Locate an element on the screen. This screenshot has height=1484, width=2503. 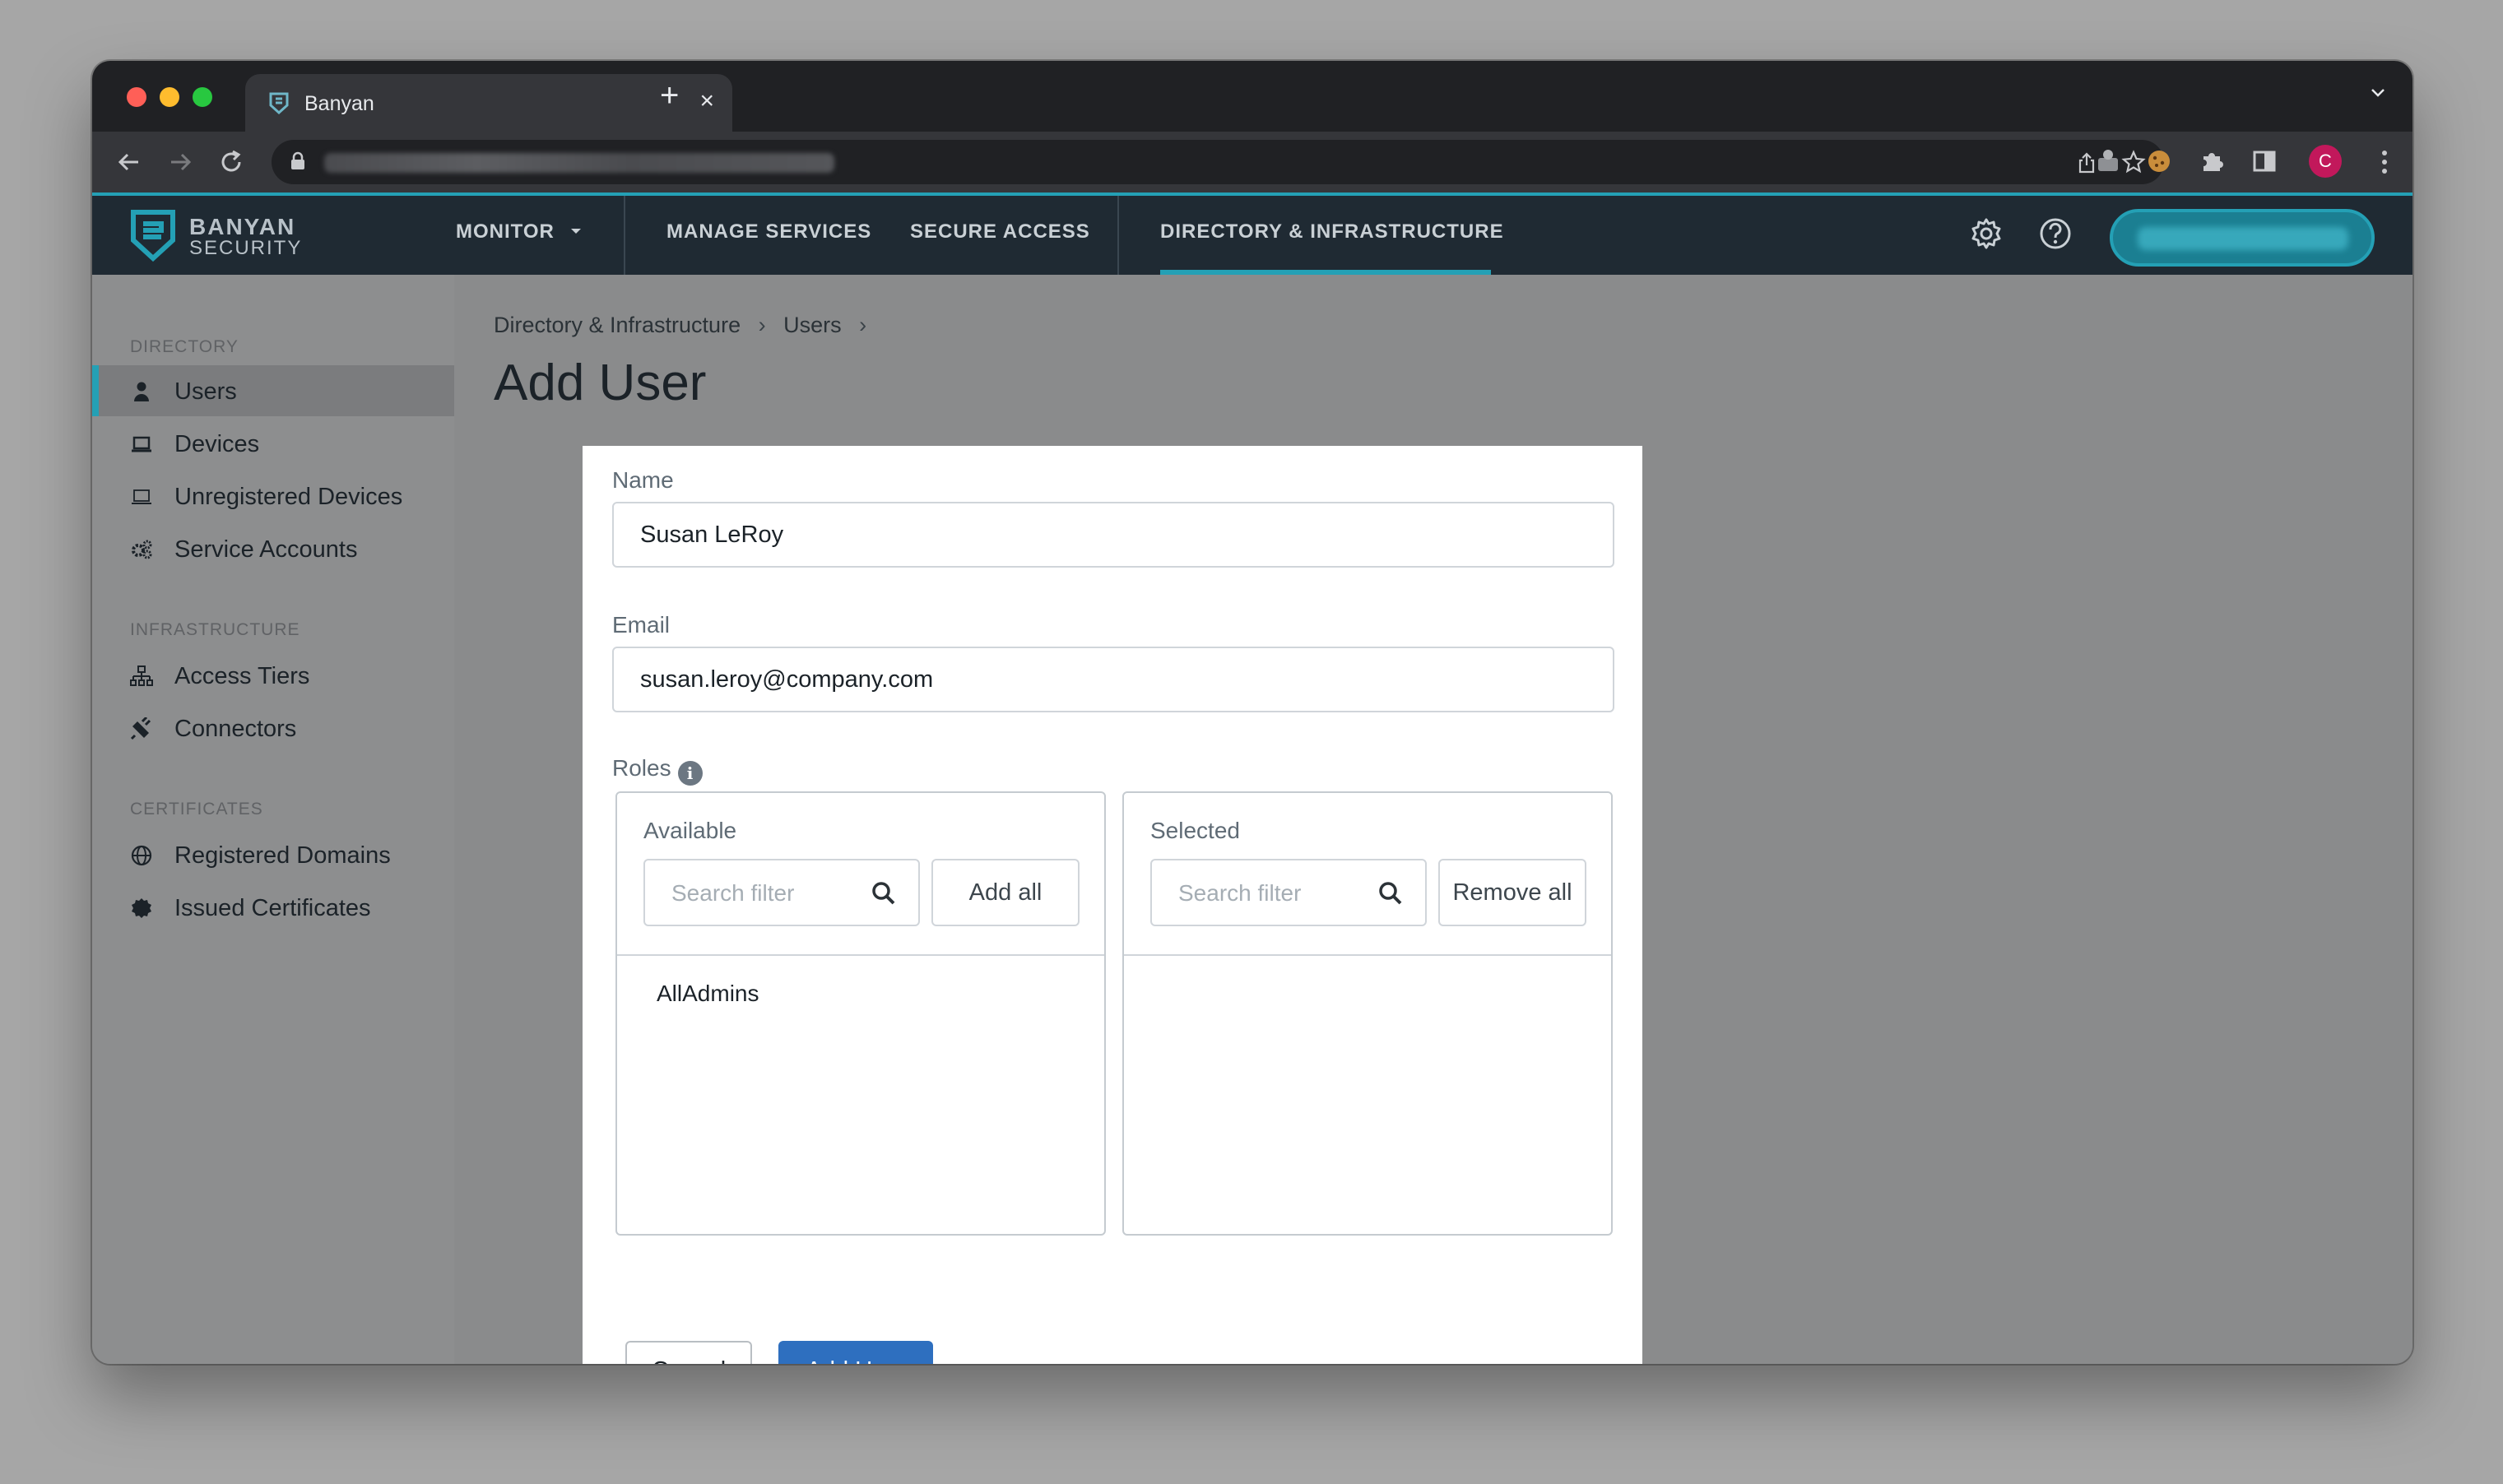
breadcrumb-users: Users is located at coordinates (812, 325).